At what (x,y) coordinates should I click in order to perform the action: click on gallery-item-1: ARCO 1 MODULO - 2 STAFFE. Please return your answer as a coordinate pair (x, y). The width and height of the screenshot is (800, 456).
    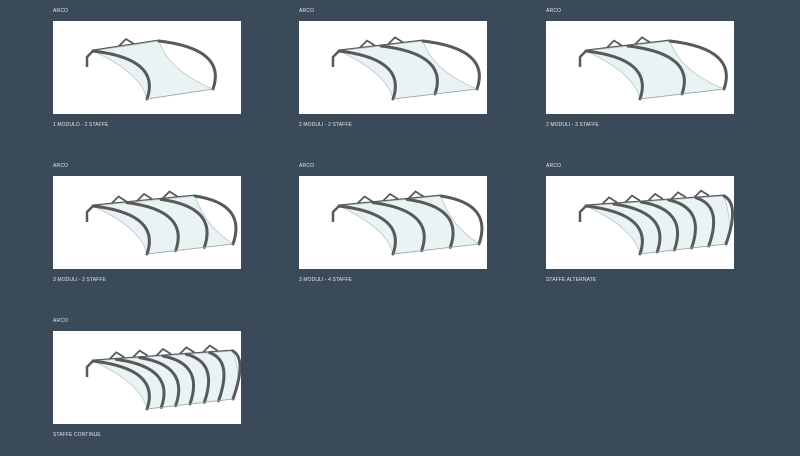
    Looking at the image, I should click on (147, 65).